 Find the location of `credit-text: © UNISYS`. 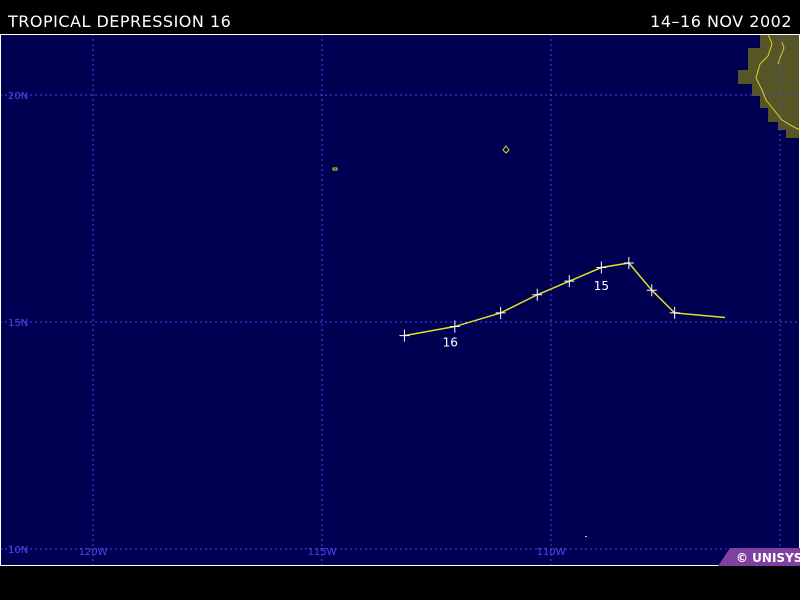

credit-text: © UNISYS is located at coordinates (768, 558).